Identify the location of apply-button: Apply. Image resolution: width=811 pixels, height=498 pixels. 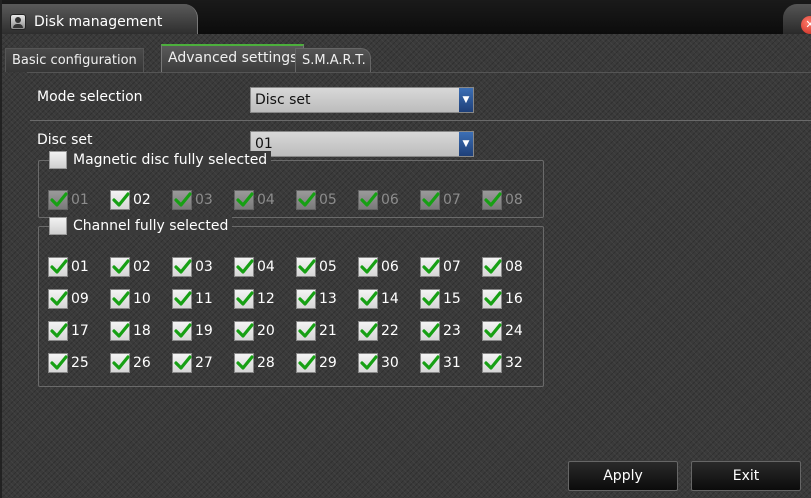
(623, 476).